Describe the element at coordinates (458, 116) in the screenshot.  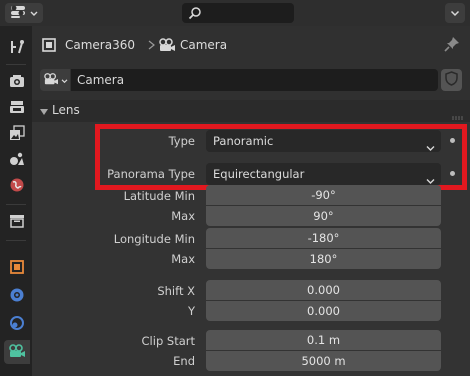
I see `drag-grip-icon` at that location.